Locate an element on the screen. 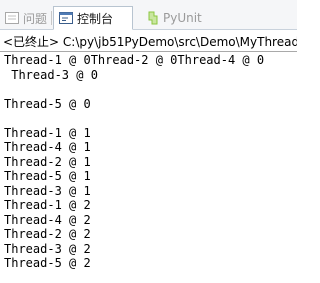  console-line: Thread-3 @ 0 is located at coordinates (51, 74).